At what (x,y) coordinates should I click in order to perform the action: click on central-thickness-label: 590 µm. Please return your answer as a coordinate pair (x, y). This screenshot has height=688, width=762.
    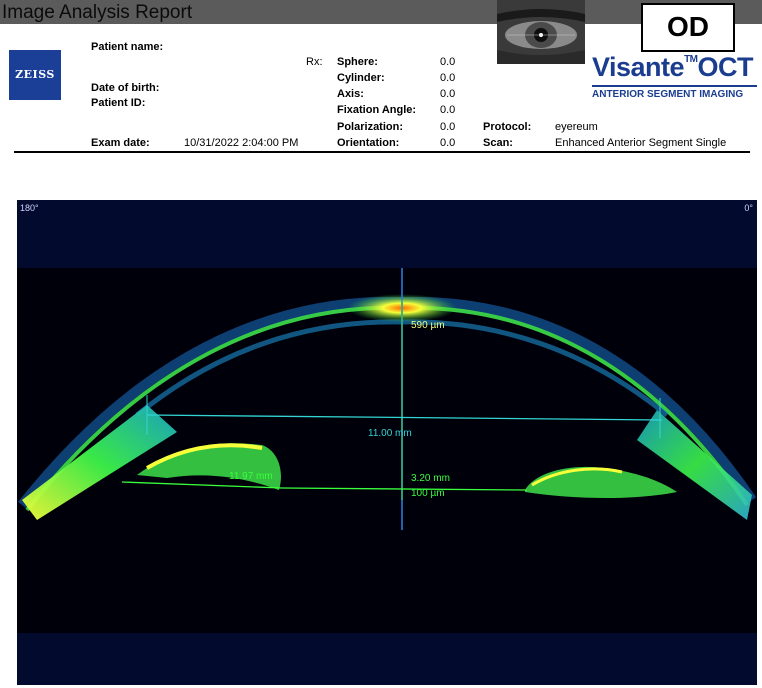
    Looking at the image, I should click on (428, 325).